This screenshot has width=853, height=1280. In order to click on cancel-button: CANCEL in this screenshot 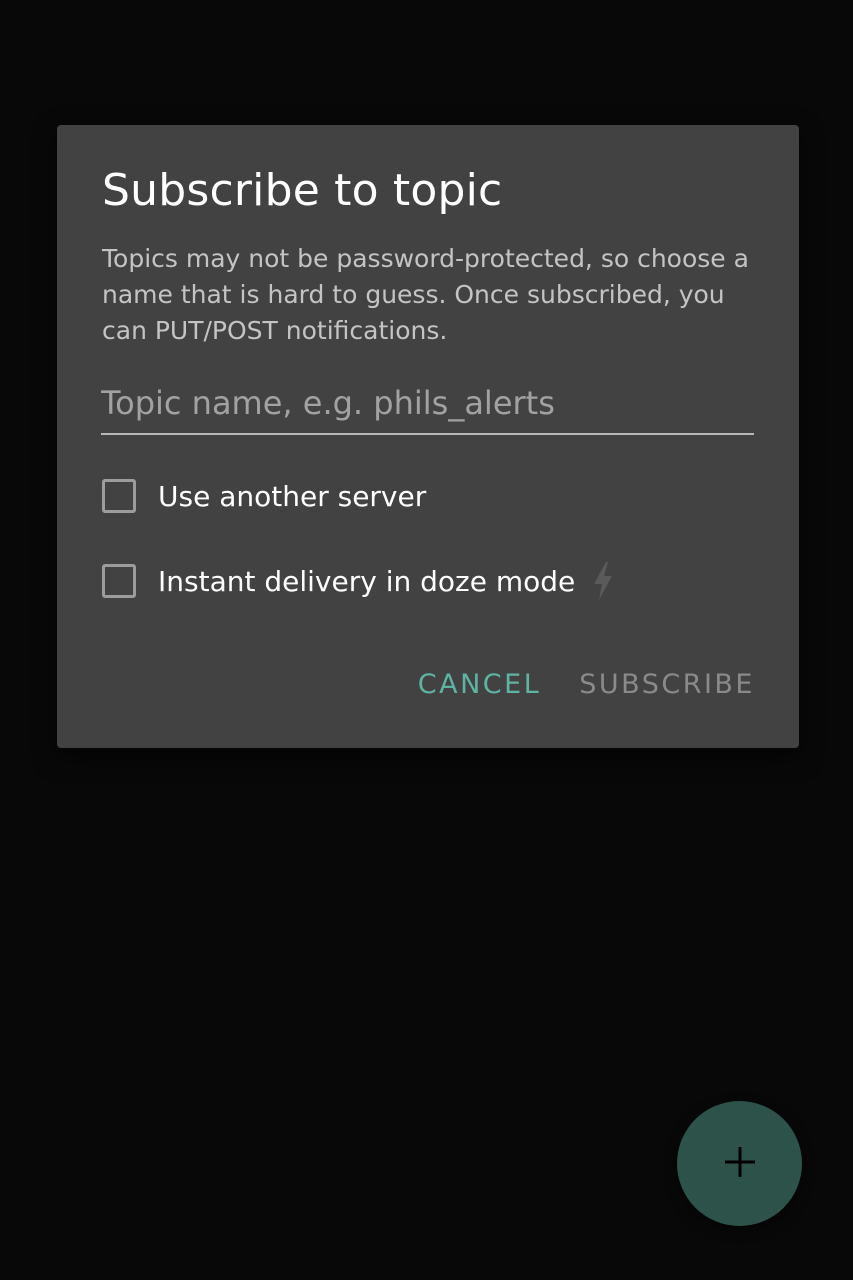, I will do `click(479, 684)`.